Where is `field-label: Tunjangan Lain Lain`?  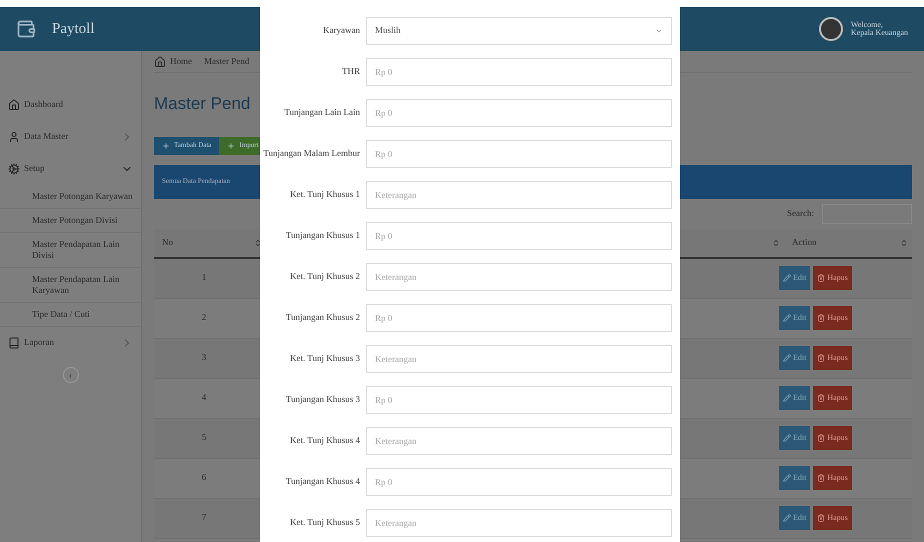
field-label: Tunjangan Lain Lain is located at coordinates (322, 112).